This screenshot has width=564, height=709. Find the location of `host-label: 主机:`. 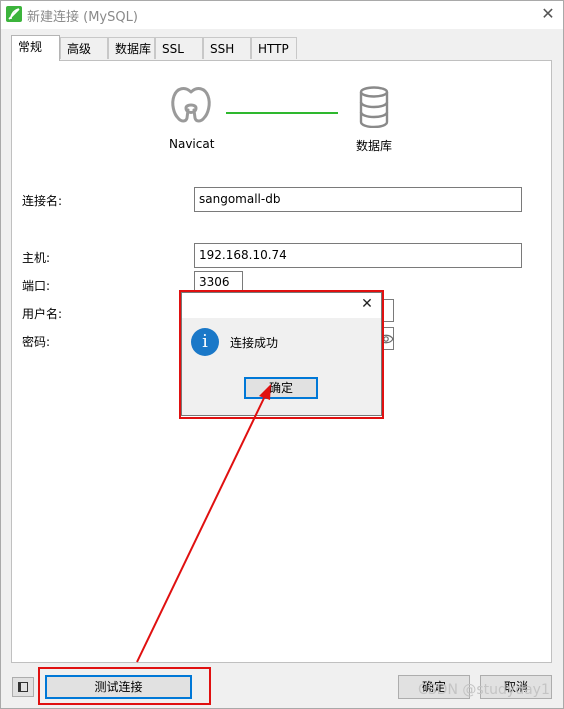

host-label: 主机: is located at coordinates (36, 258).